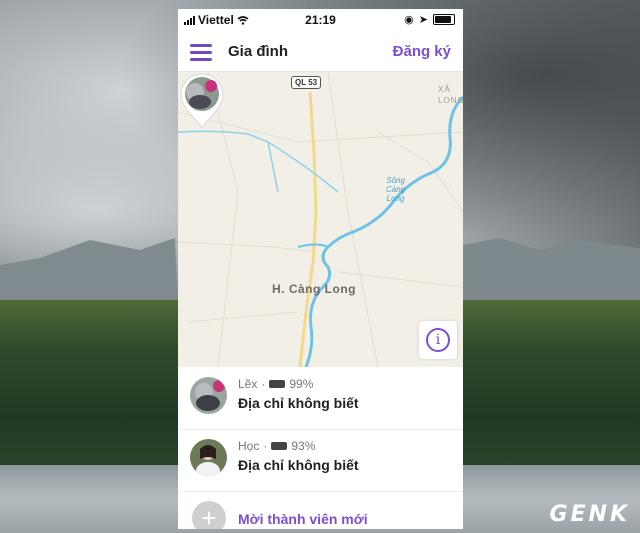  I want to click on navbar: Gia đình Đăng ký, so click(320, 52).